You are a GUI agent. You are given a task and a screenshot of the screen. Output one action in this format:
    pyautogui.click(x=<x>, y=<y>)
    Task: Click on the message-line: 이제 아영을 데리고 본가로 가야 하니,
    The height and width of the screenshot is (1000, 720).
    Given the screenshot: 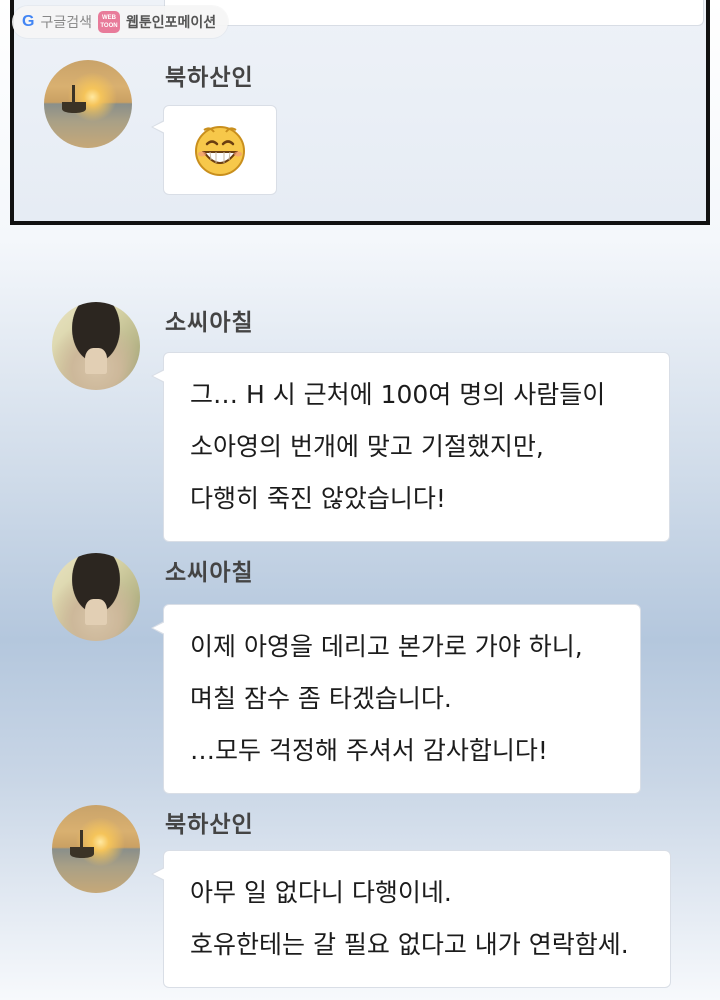 What is the action you would take?
    pyautogui.click(x=386, y=646)
    